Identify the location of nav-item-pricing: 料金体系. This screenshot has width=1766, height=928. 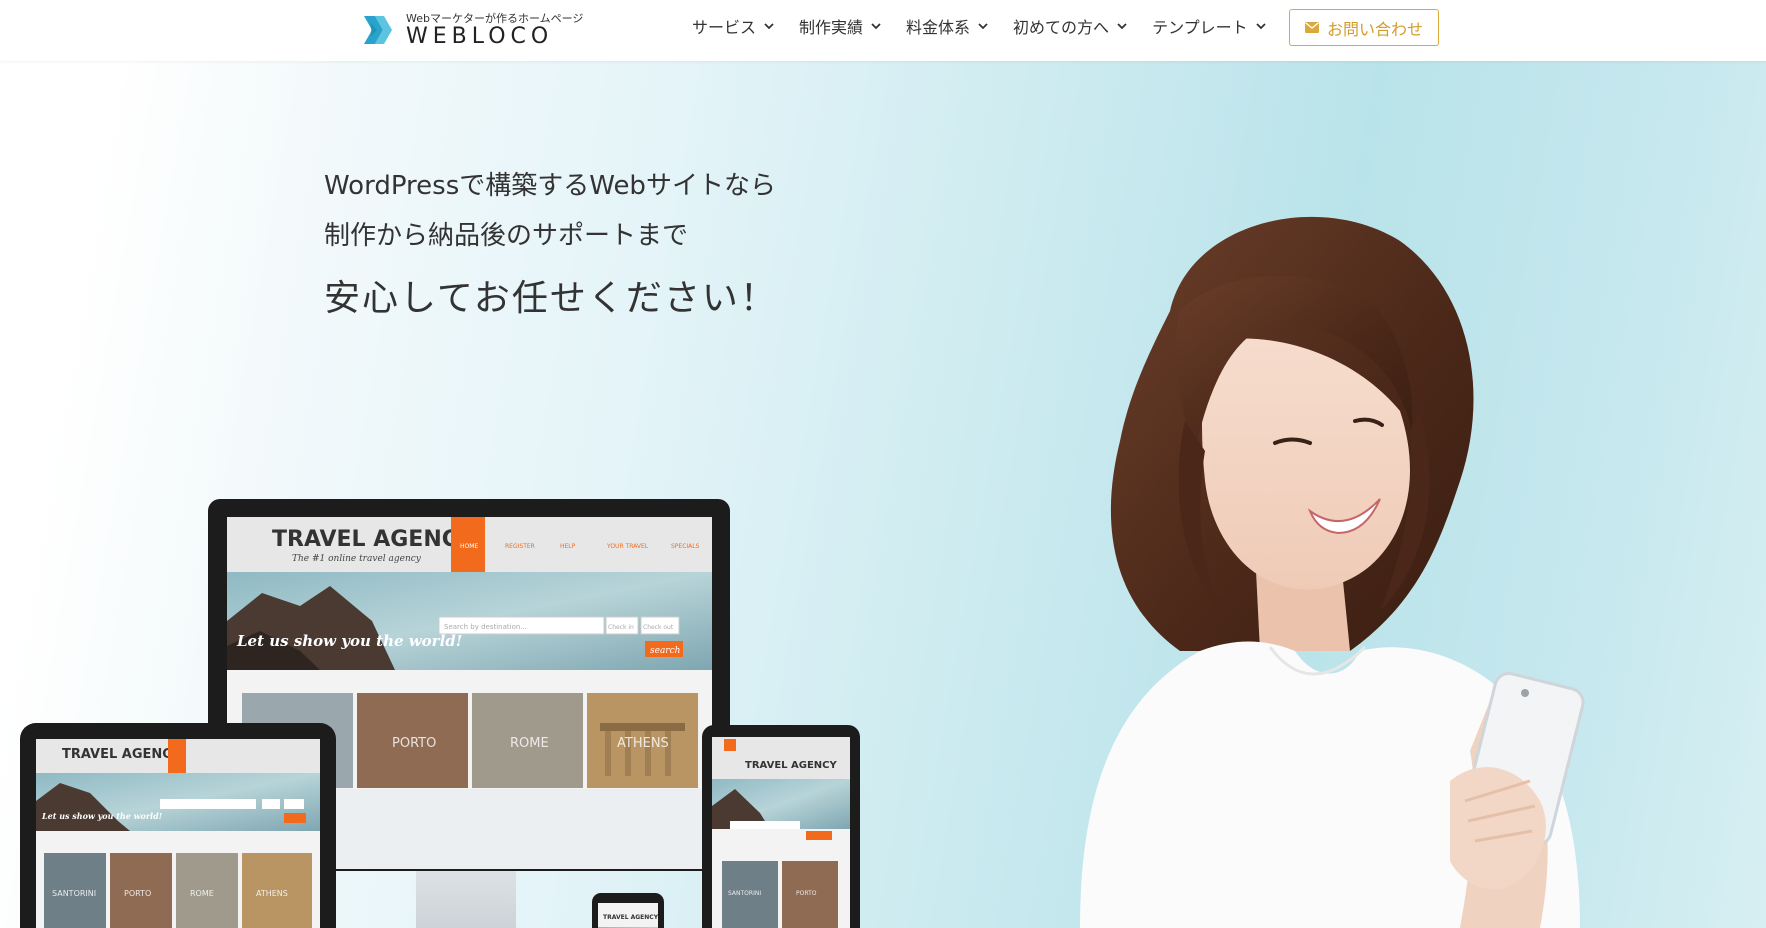
(947, 26).